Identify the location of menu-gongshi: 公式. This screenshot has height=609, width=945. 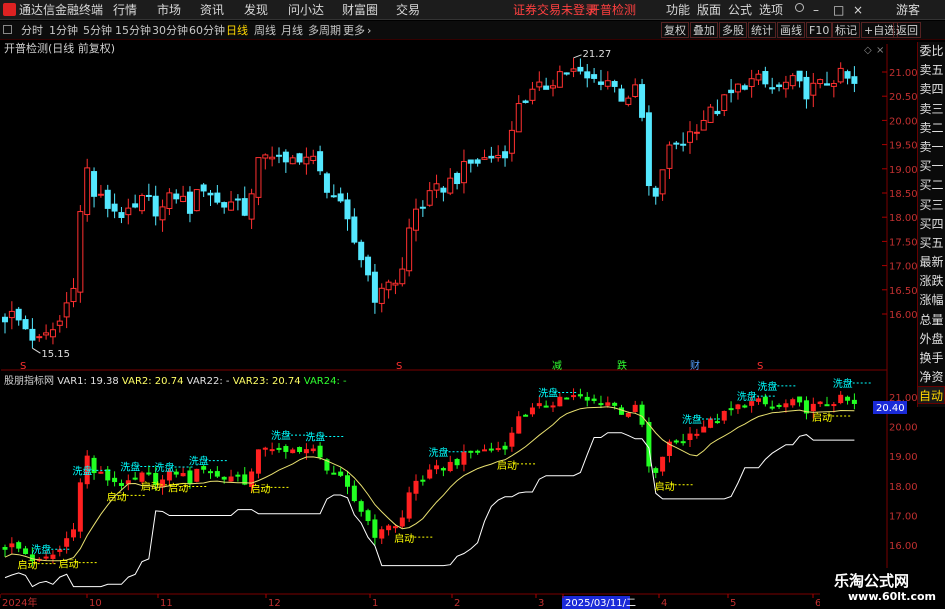
(740, 10).